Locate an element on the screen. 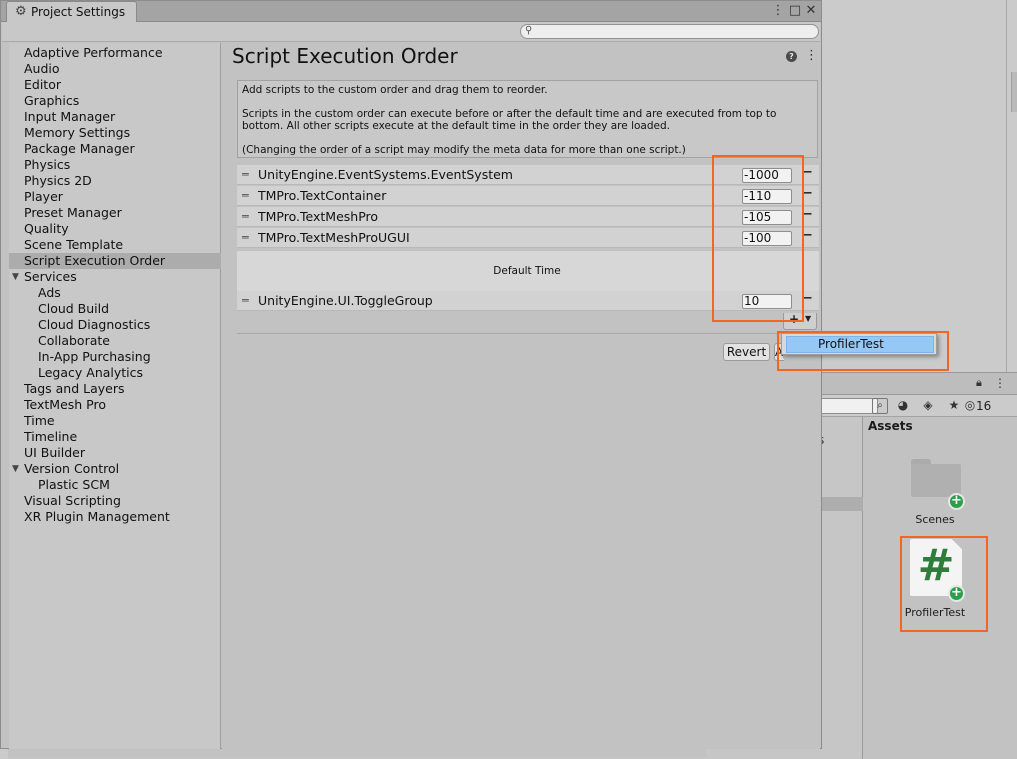  tree-selected-item is located at coordinates (841, 504).